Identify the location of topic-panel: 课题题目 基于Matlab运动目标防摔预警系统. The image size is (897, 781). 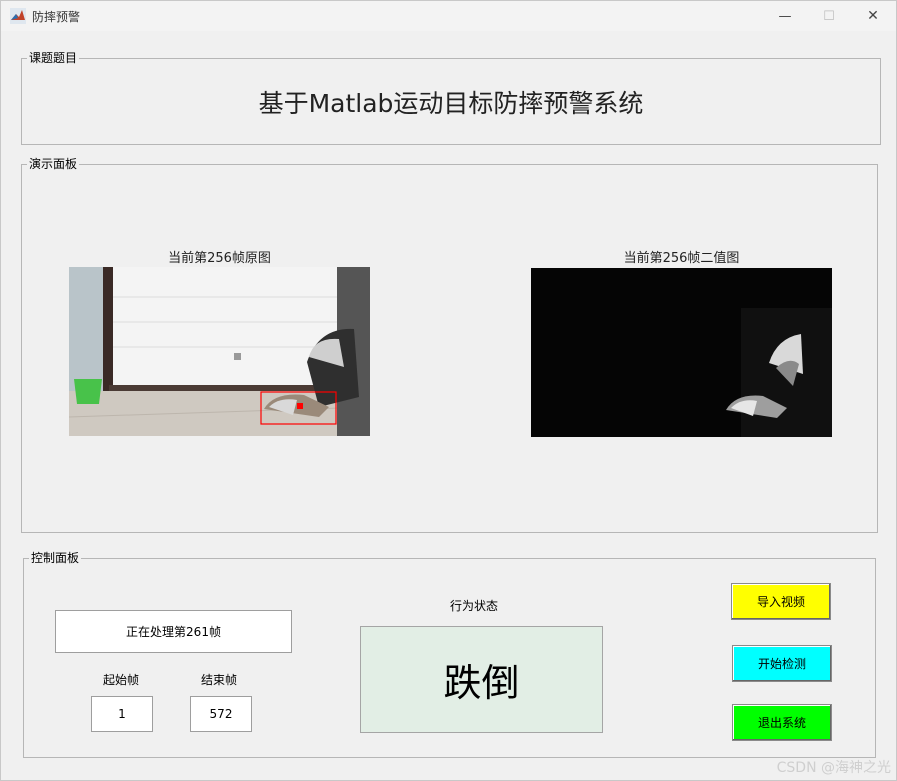
(451, 97).